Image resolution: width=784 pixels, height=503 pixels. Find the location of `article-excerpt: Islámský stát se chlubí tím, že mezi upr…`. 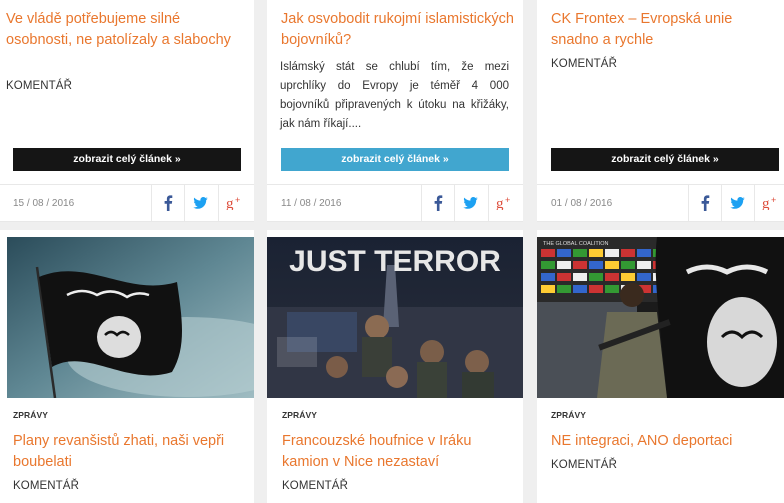

article-excerpt: Islámský stát se chlubí tím, že mezi upr… is located at coordinates (394, 95).